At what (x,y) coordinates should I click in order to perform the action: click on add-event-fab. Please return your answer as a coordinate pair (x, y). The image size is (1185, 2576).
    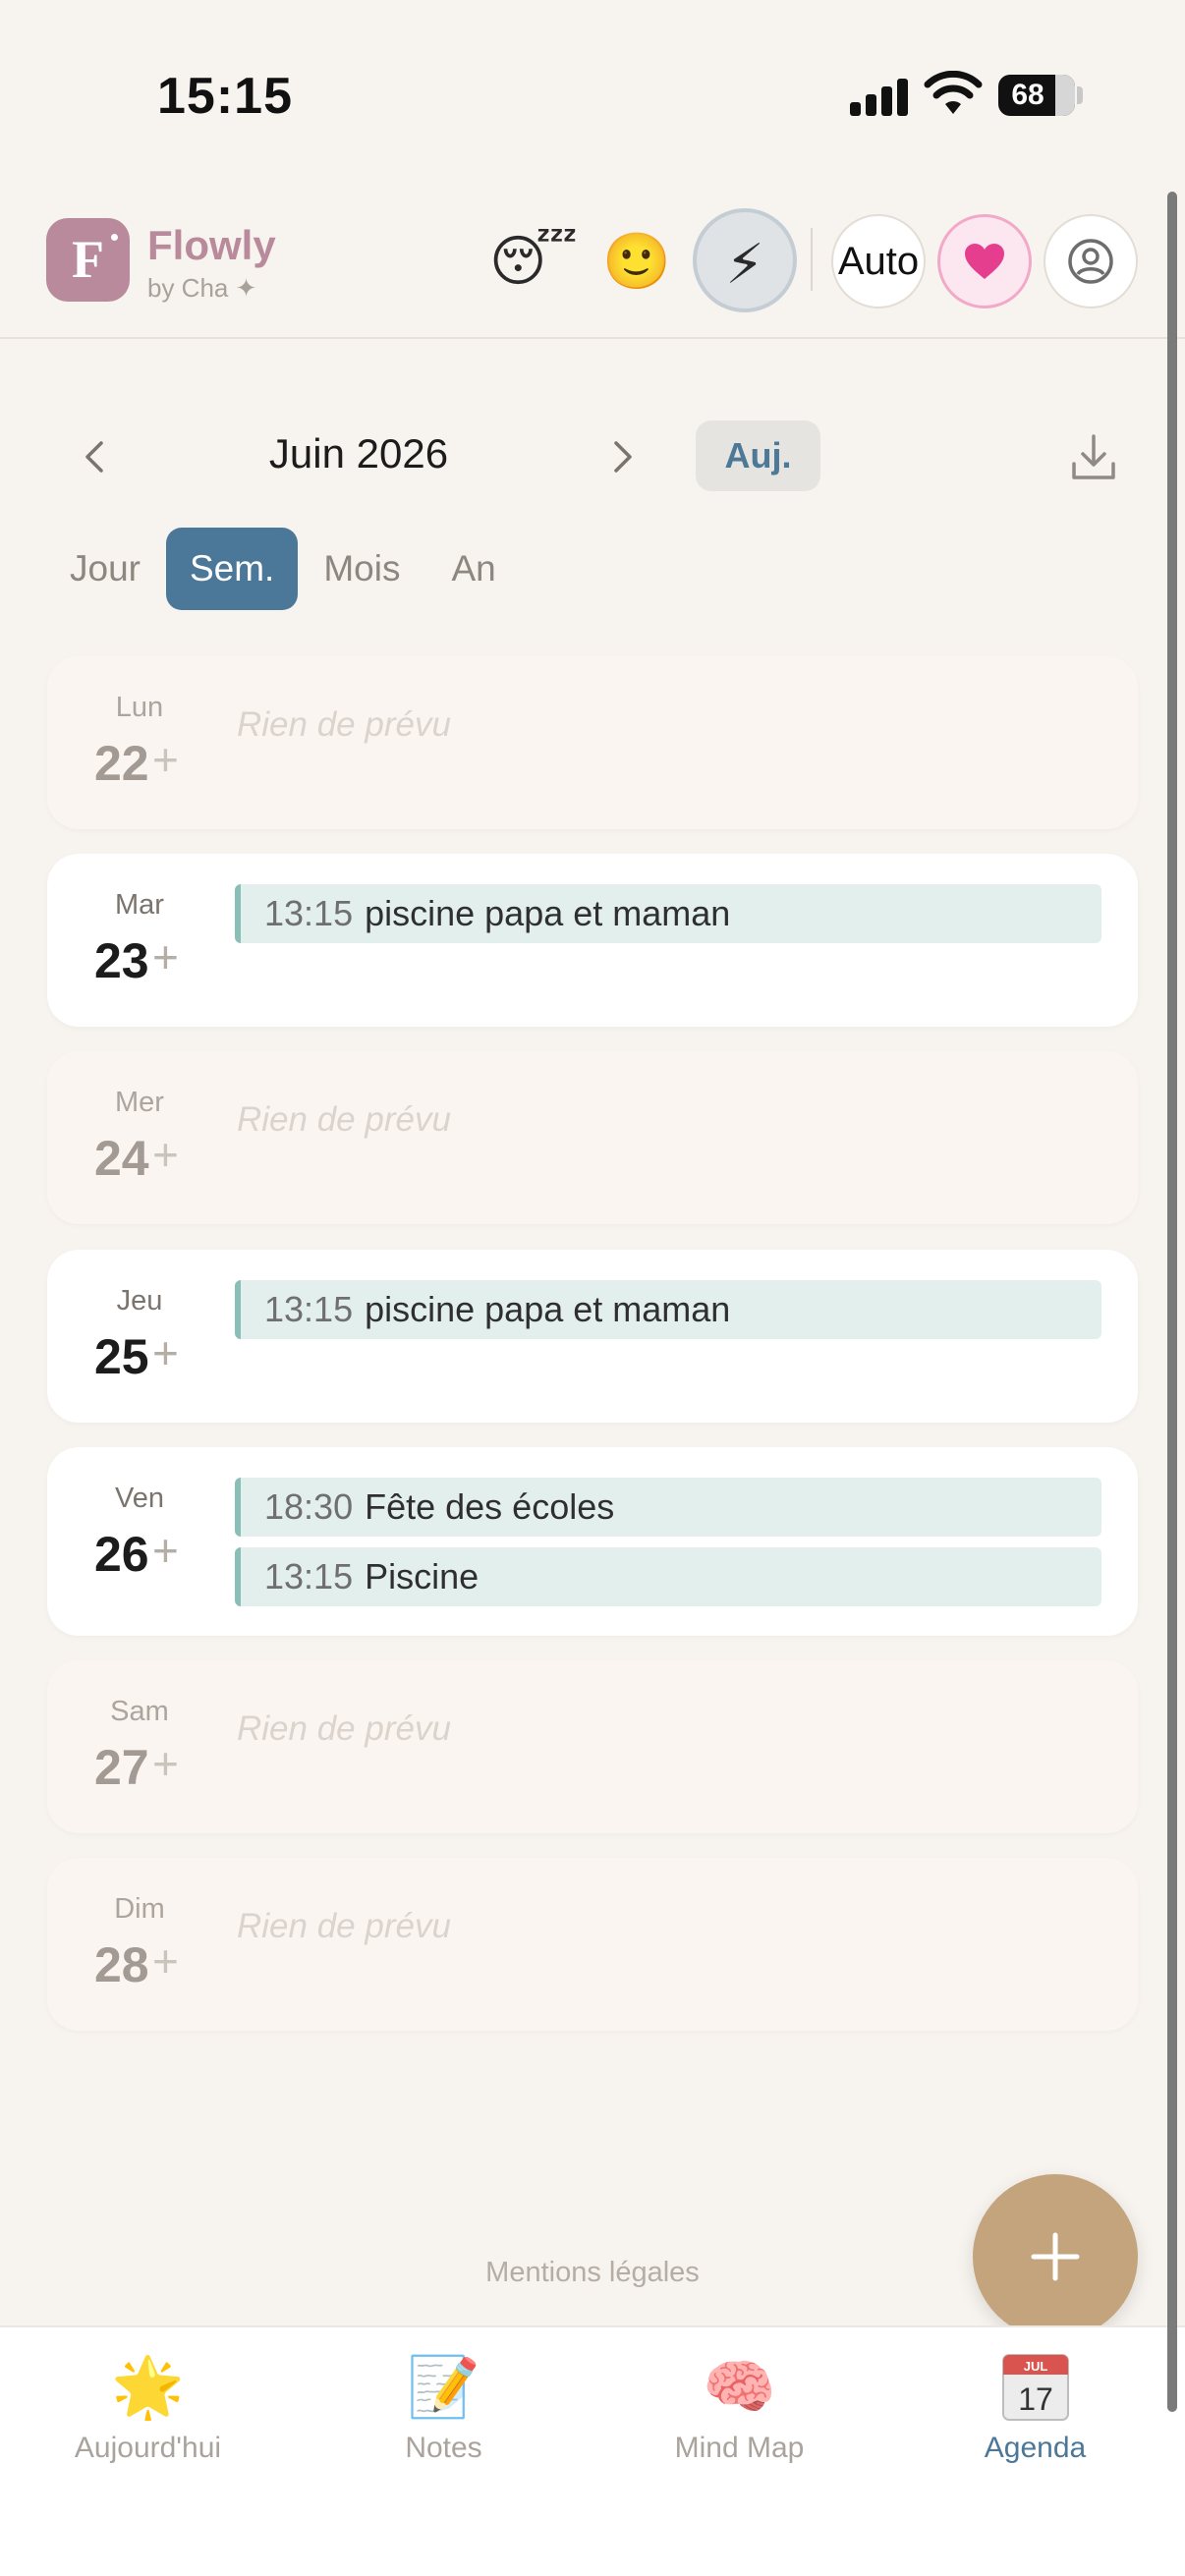
    Looking at the image, I should click on (1056, 2256).